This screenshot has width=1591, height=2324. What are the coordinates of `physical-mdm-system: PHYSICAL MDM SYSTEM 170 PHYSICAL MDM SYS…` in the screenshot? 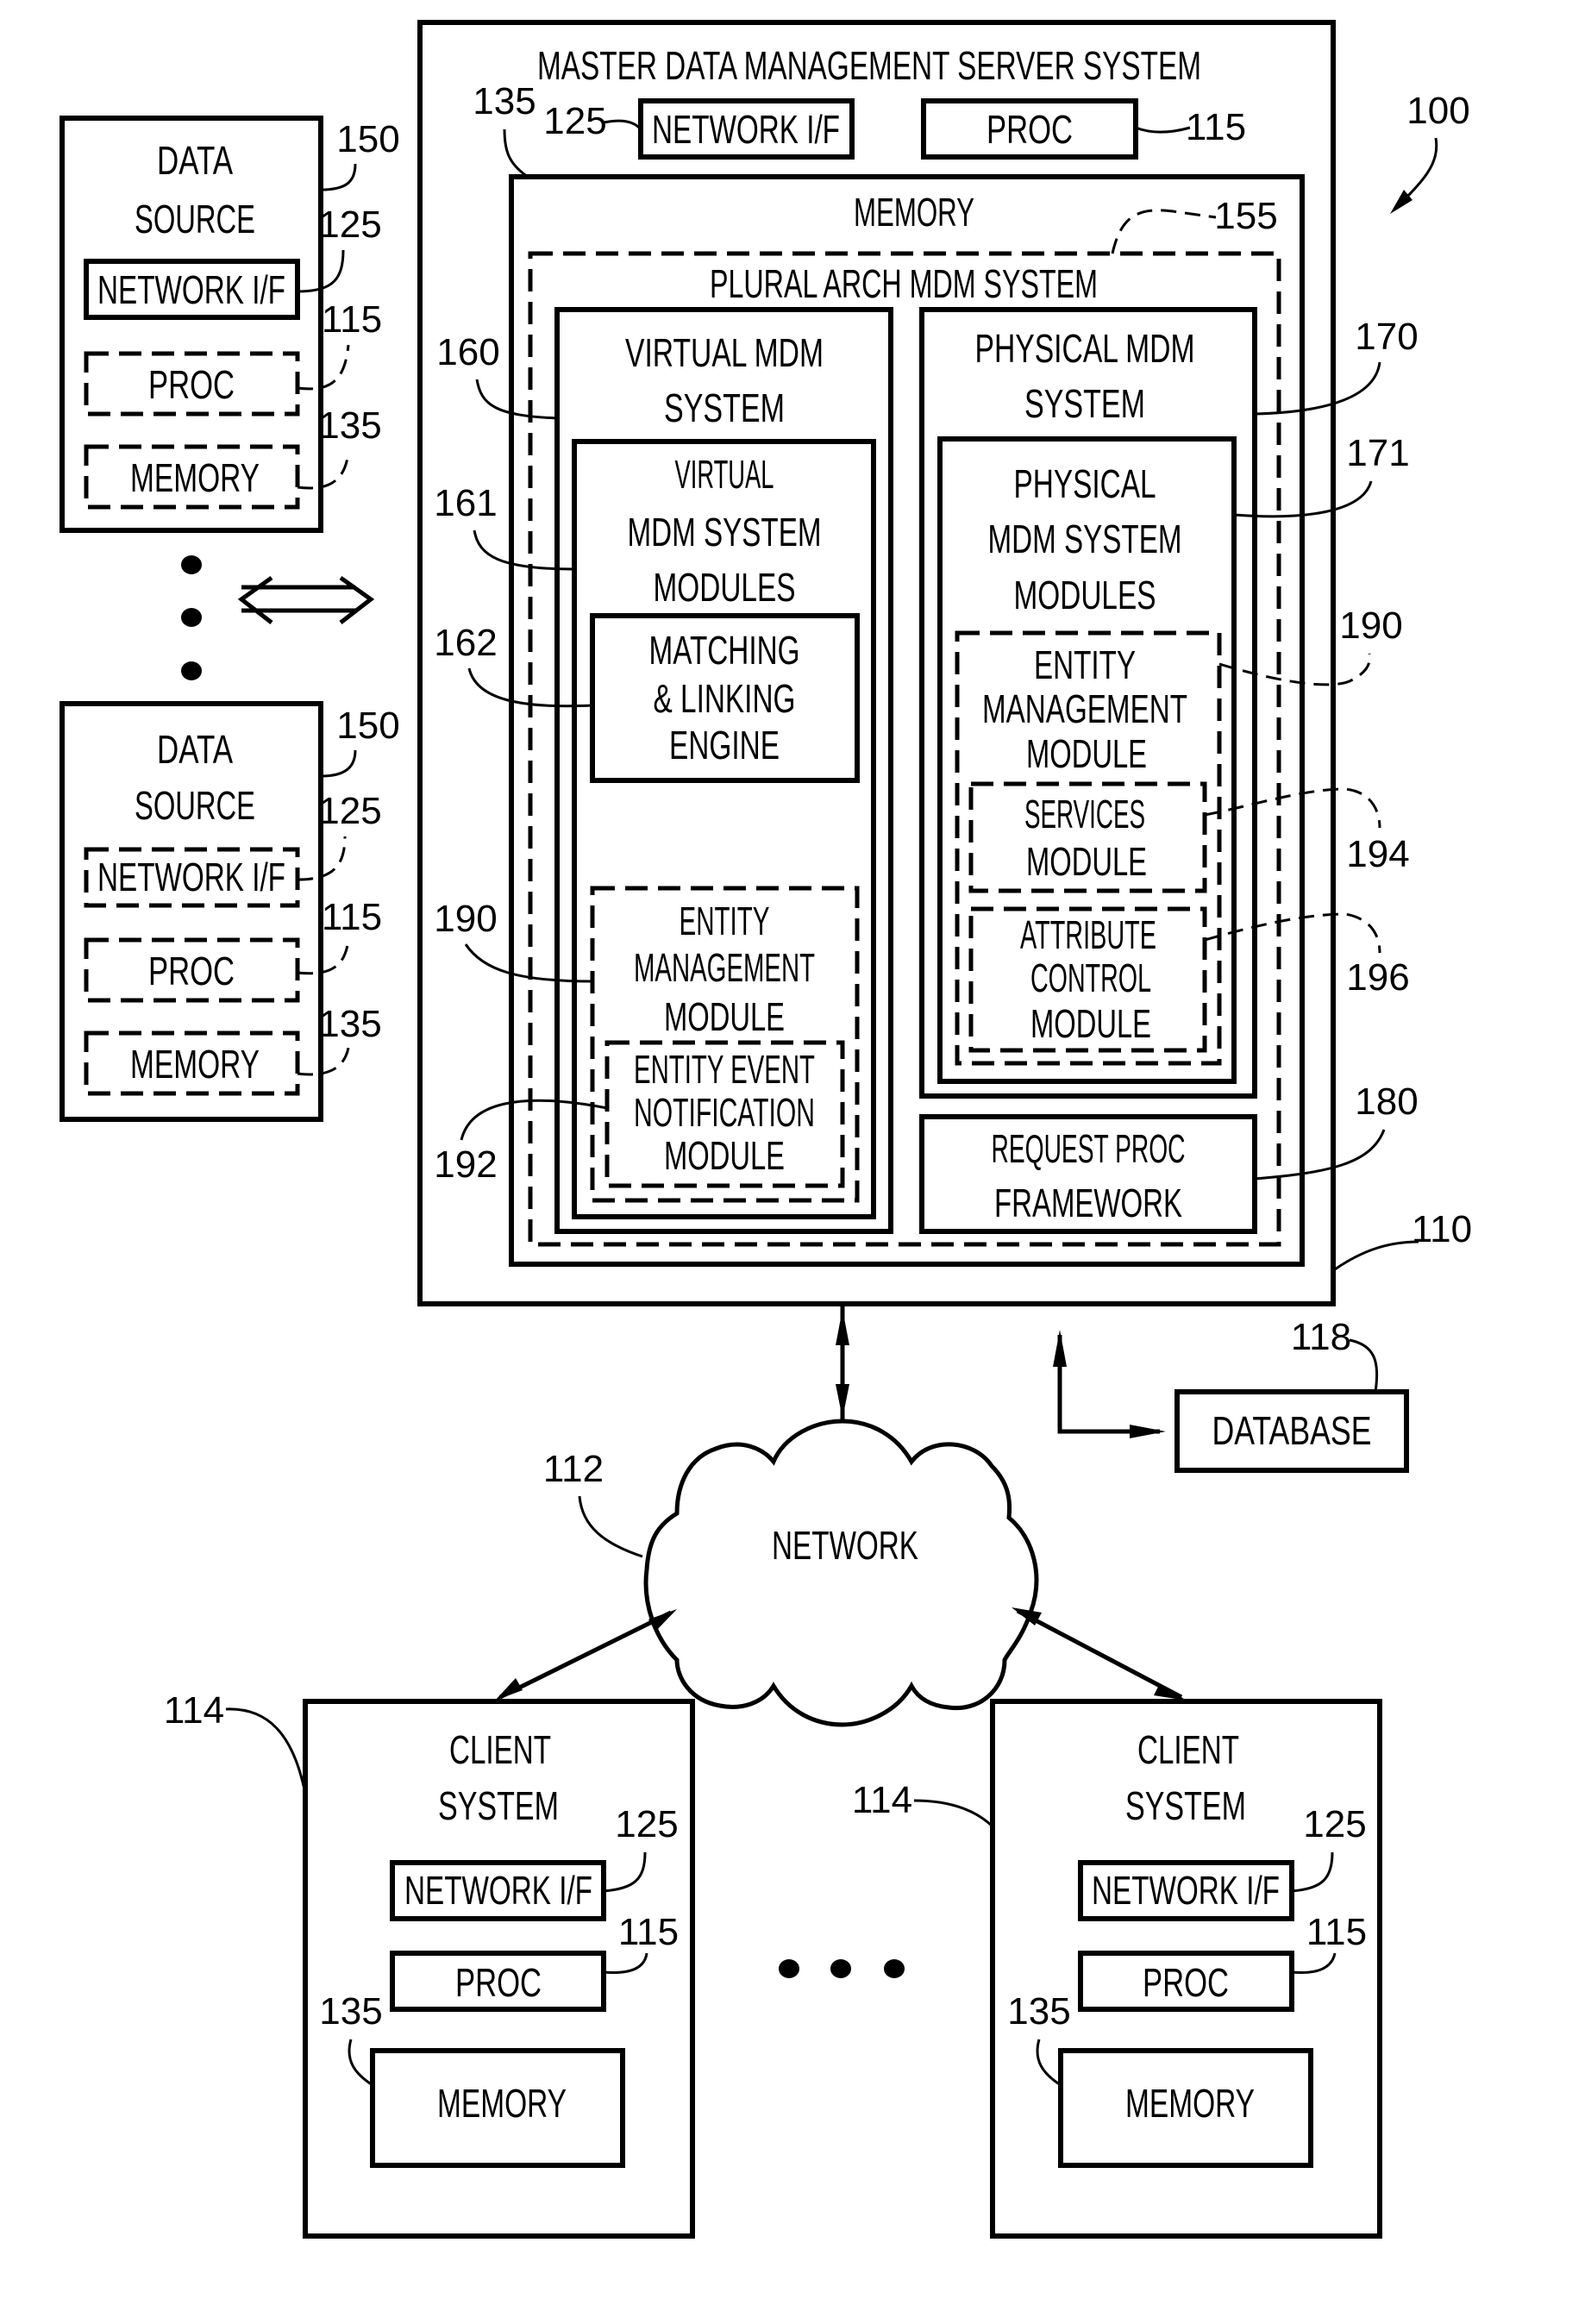 It's located at (1169, 703).